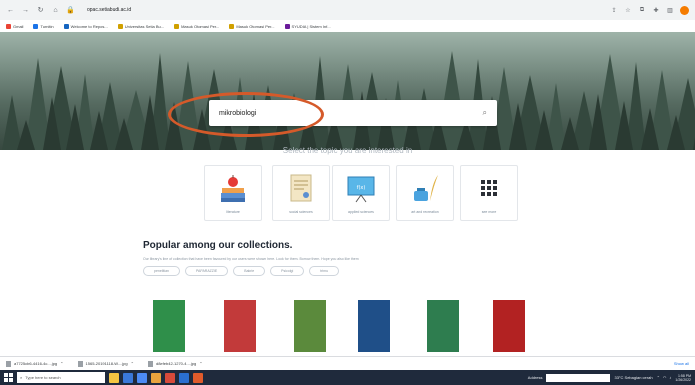 This screenshot has width=695, height=385. I want to click on gmail-icon, so click(8, 26).